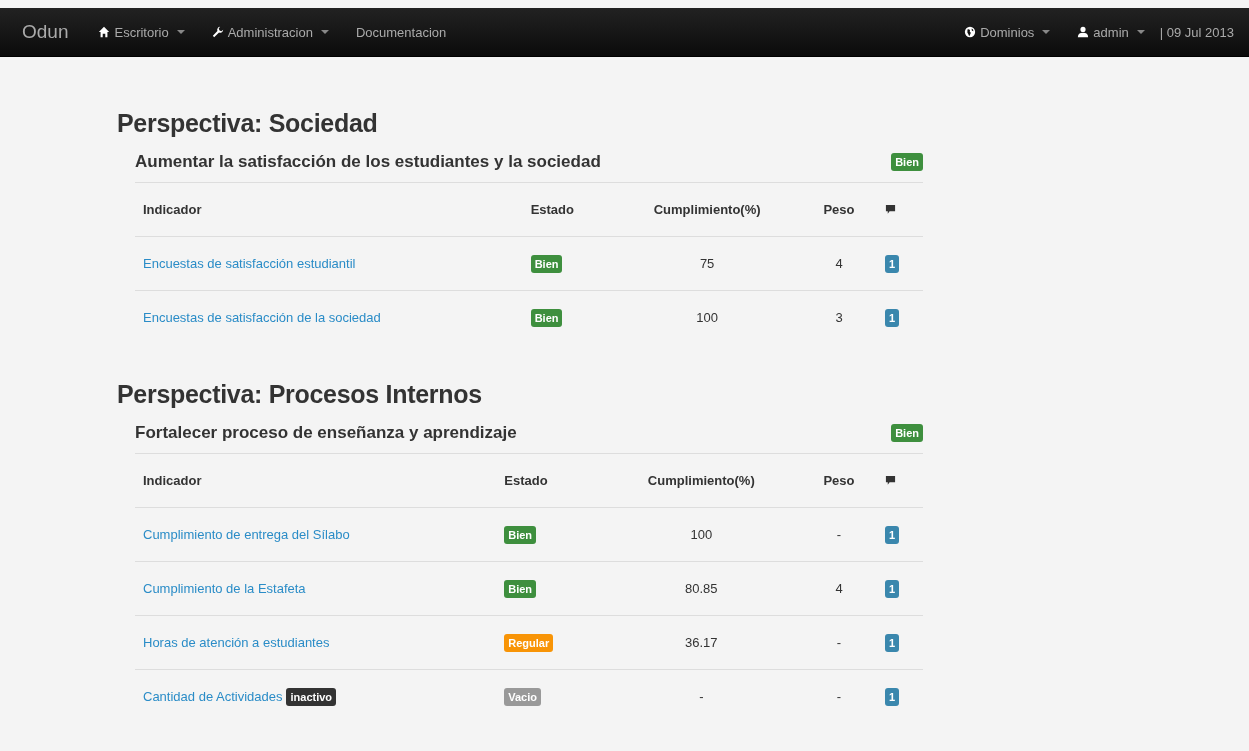 The image size is (1249, 751). What do you see at coordinates (217, 32) in the screenshot?
I see `wrench-icon` at bounding box center [217, 32].